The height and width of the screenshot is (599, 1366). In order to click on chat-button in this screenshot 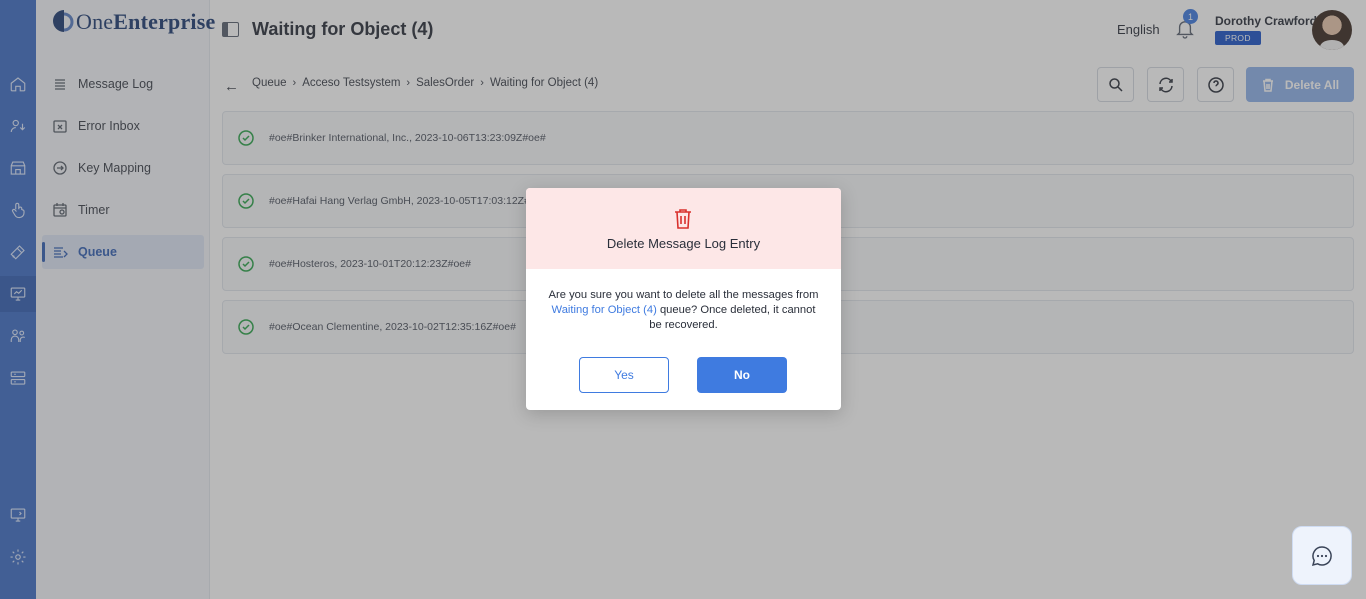, I will do `click(1322, 555)`.